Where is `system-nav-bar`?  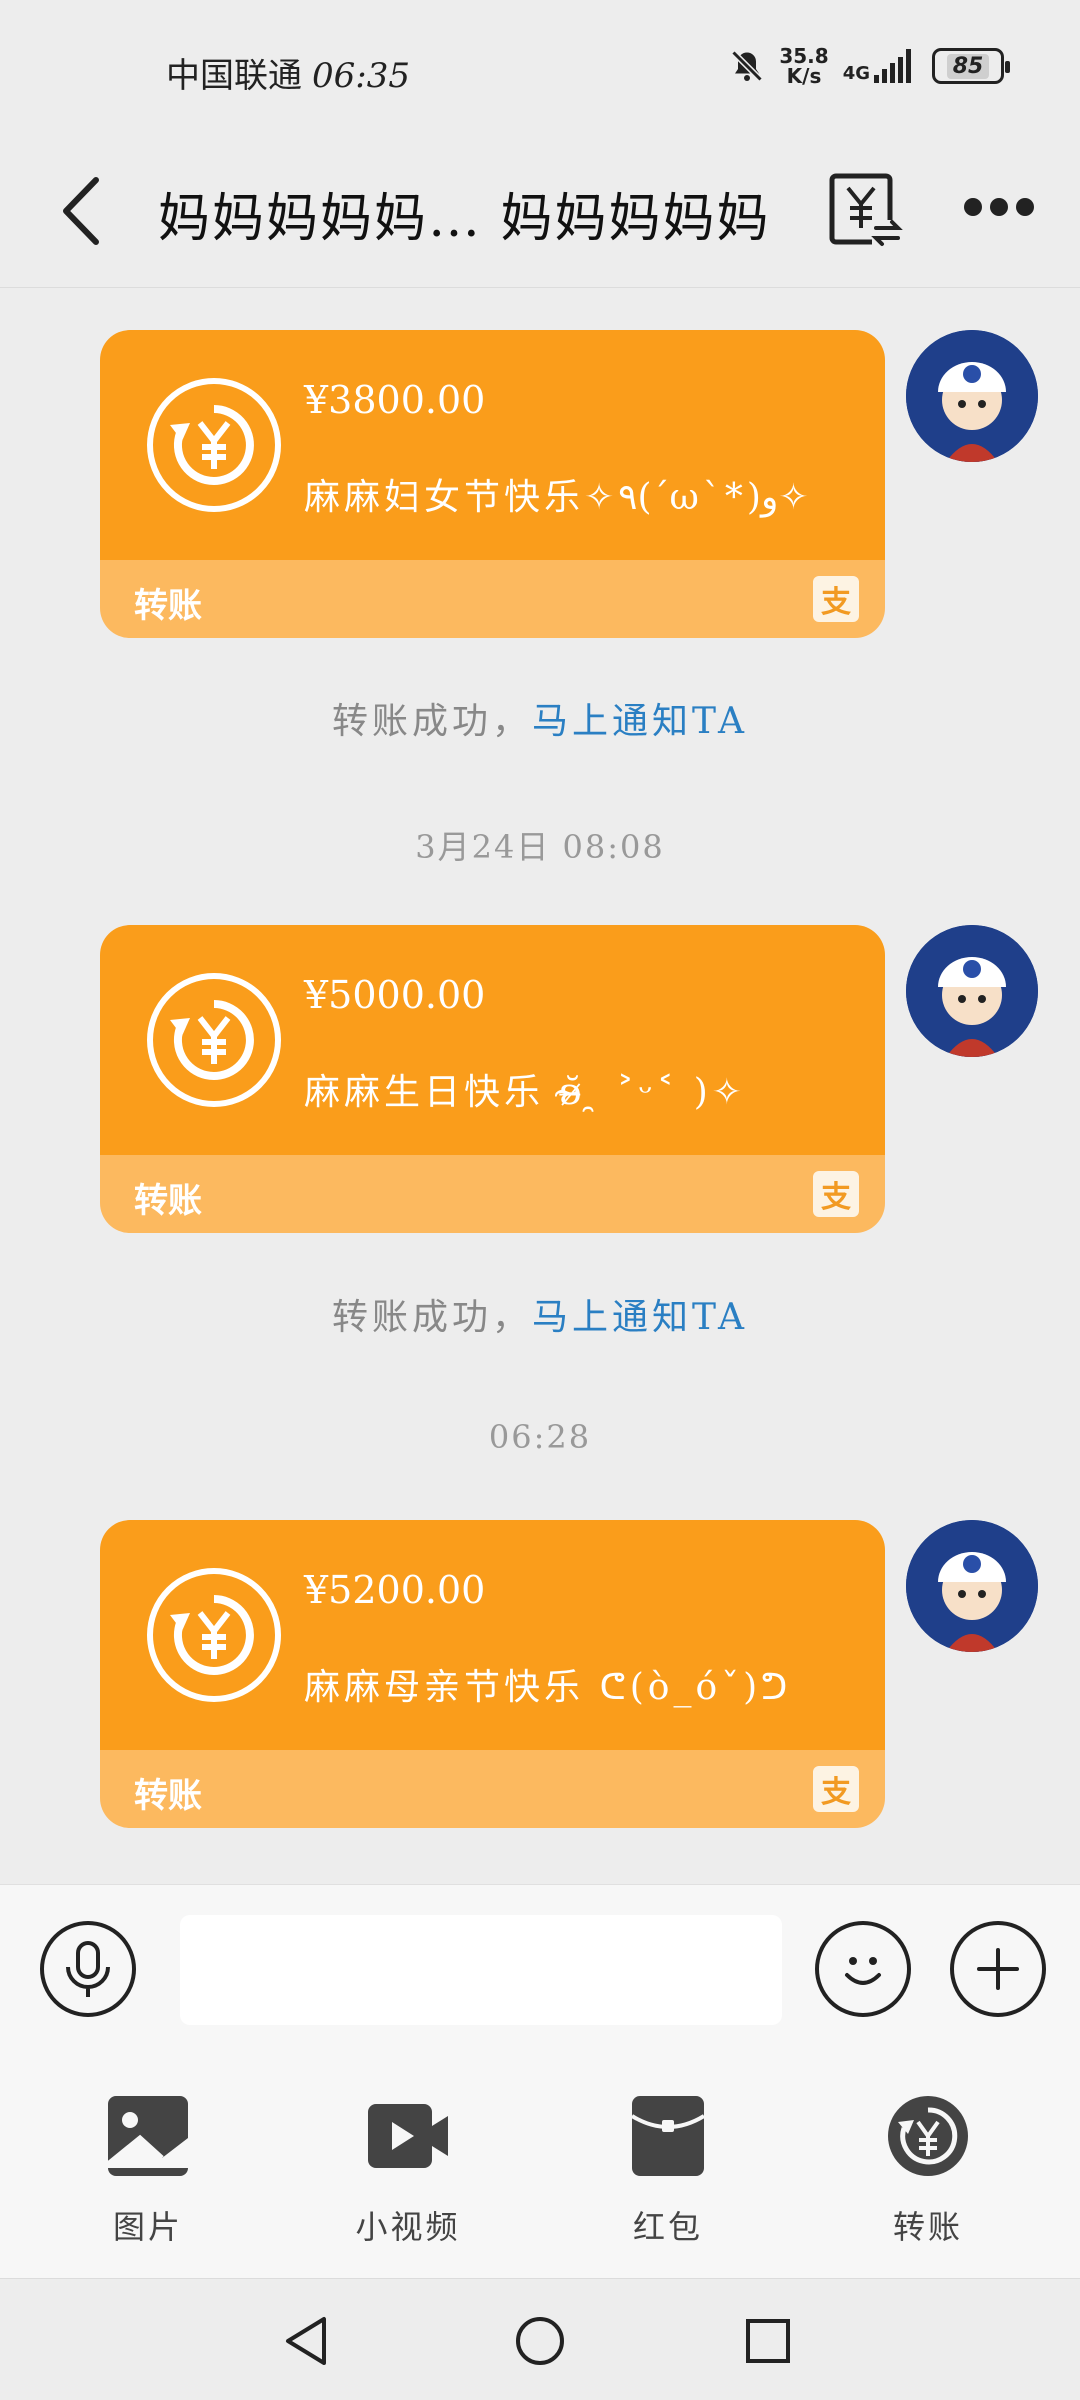
system-nav-bar is located at coordinates (540, 2339).